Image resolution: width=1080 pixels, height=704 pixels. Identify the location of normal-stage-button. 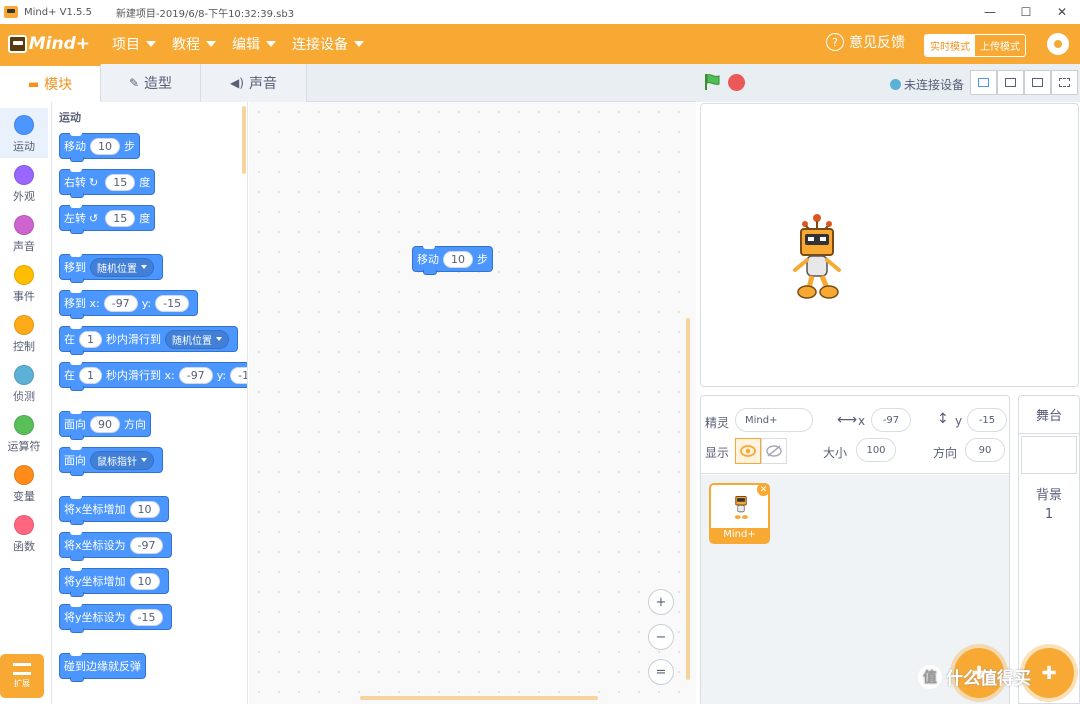
(1010, 82).